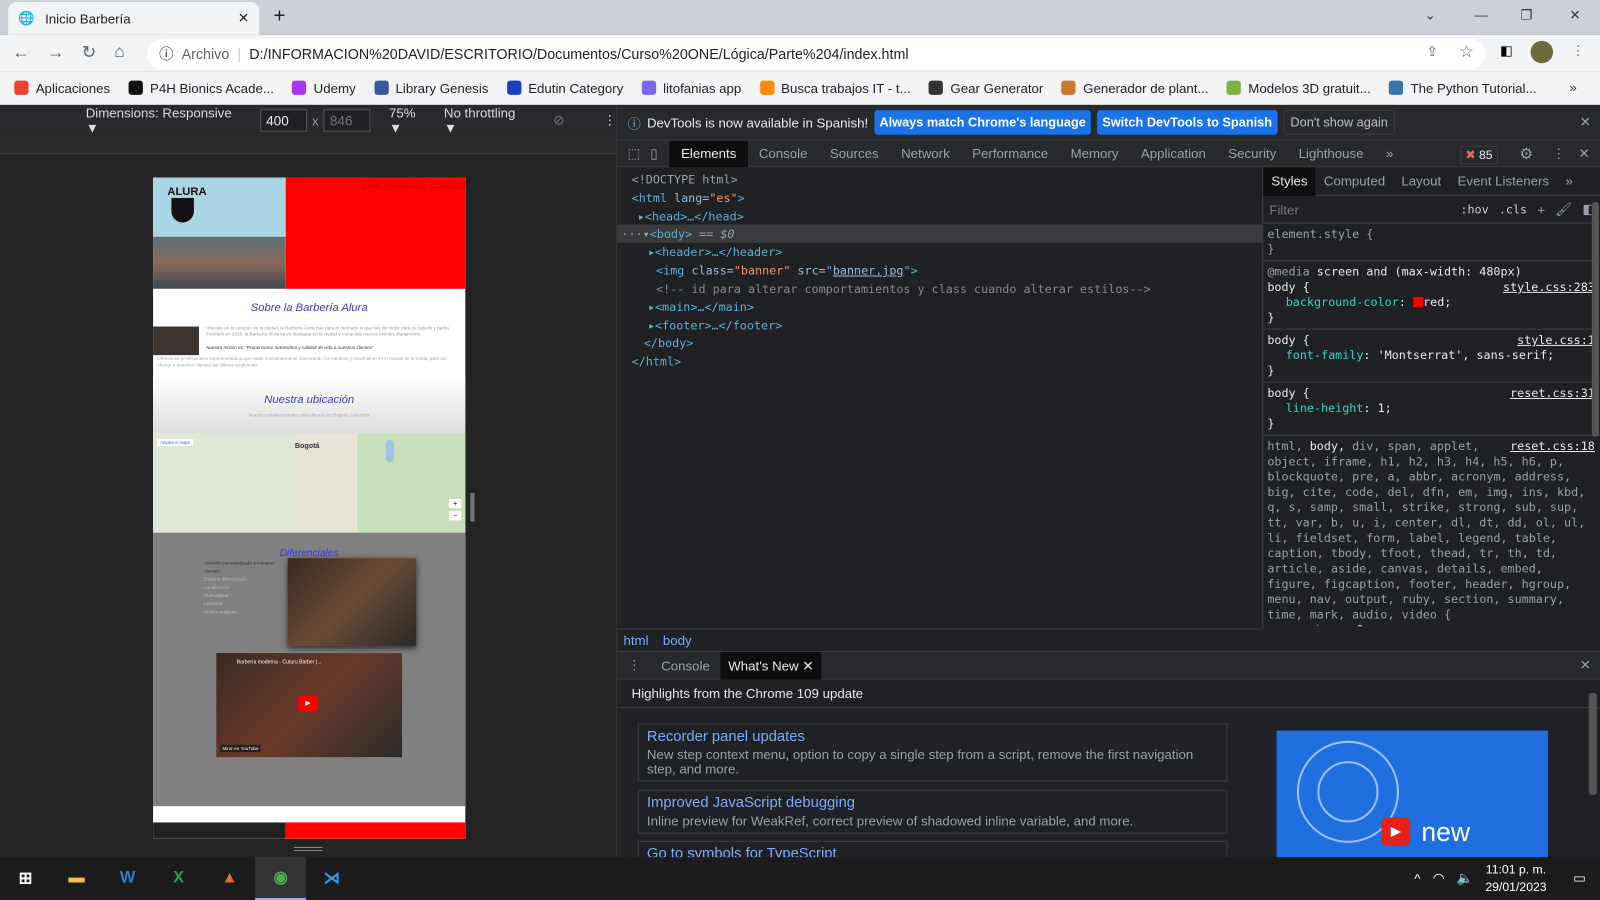 The image size is (1600, 900). What do you see at coordinates (308, 145) in the screenshot?
I see `media-query-ruler` at bounding box center [308, 145].